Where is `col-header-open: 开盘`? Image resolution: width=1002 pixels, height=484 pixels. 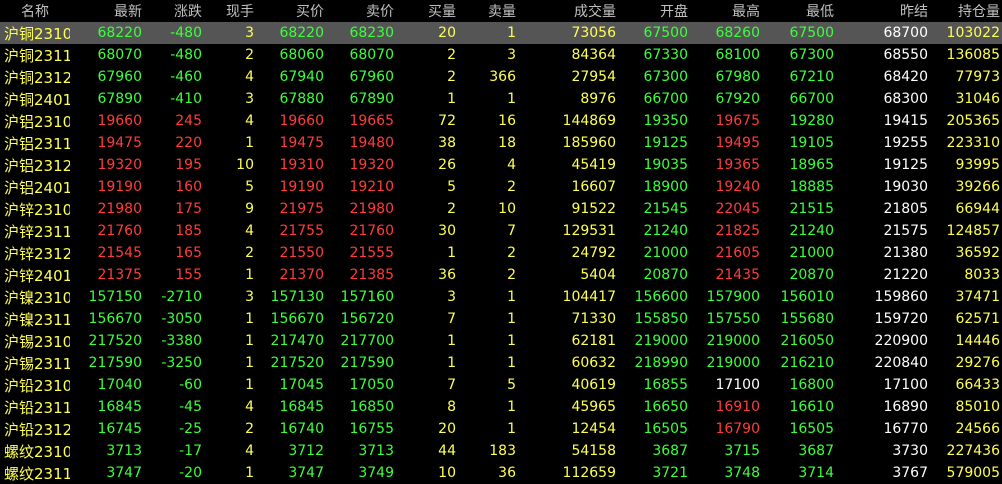
col-header-open: 开盘 is located at coordinates (654, 11).